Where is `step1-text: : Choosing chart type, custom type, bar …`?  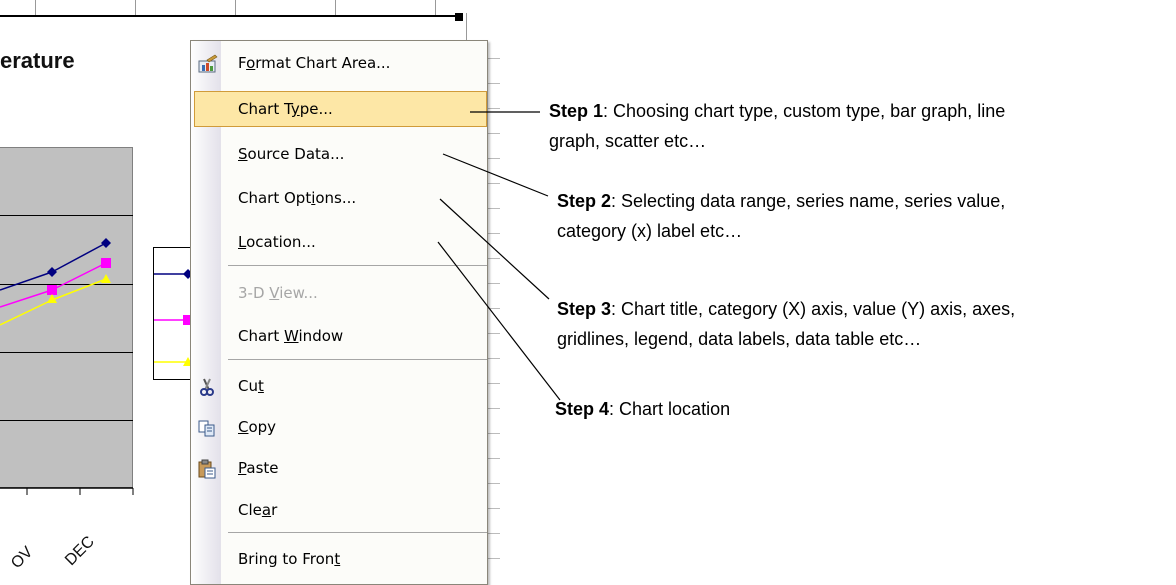 step1-text: : Choosing chart type, custom type, bar … is located at coordinates (804, 111).